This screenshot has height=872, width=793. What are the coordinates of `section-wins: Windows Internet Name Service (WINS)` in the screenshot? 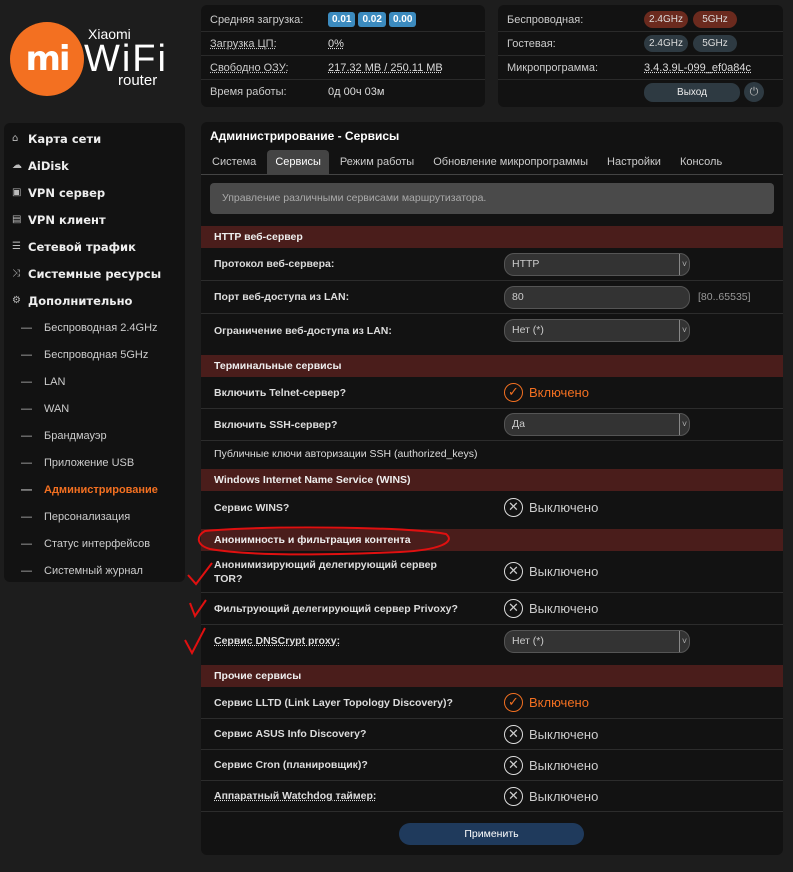 It's located at (492, 480).